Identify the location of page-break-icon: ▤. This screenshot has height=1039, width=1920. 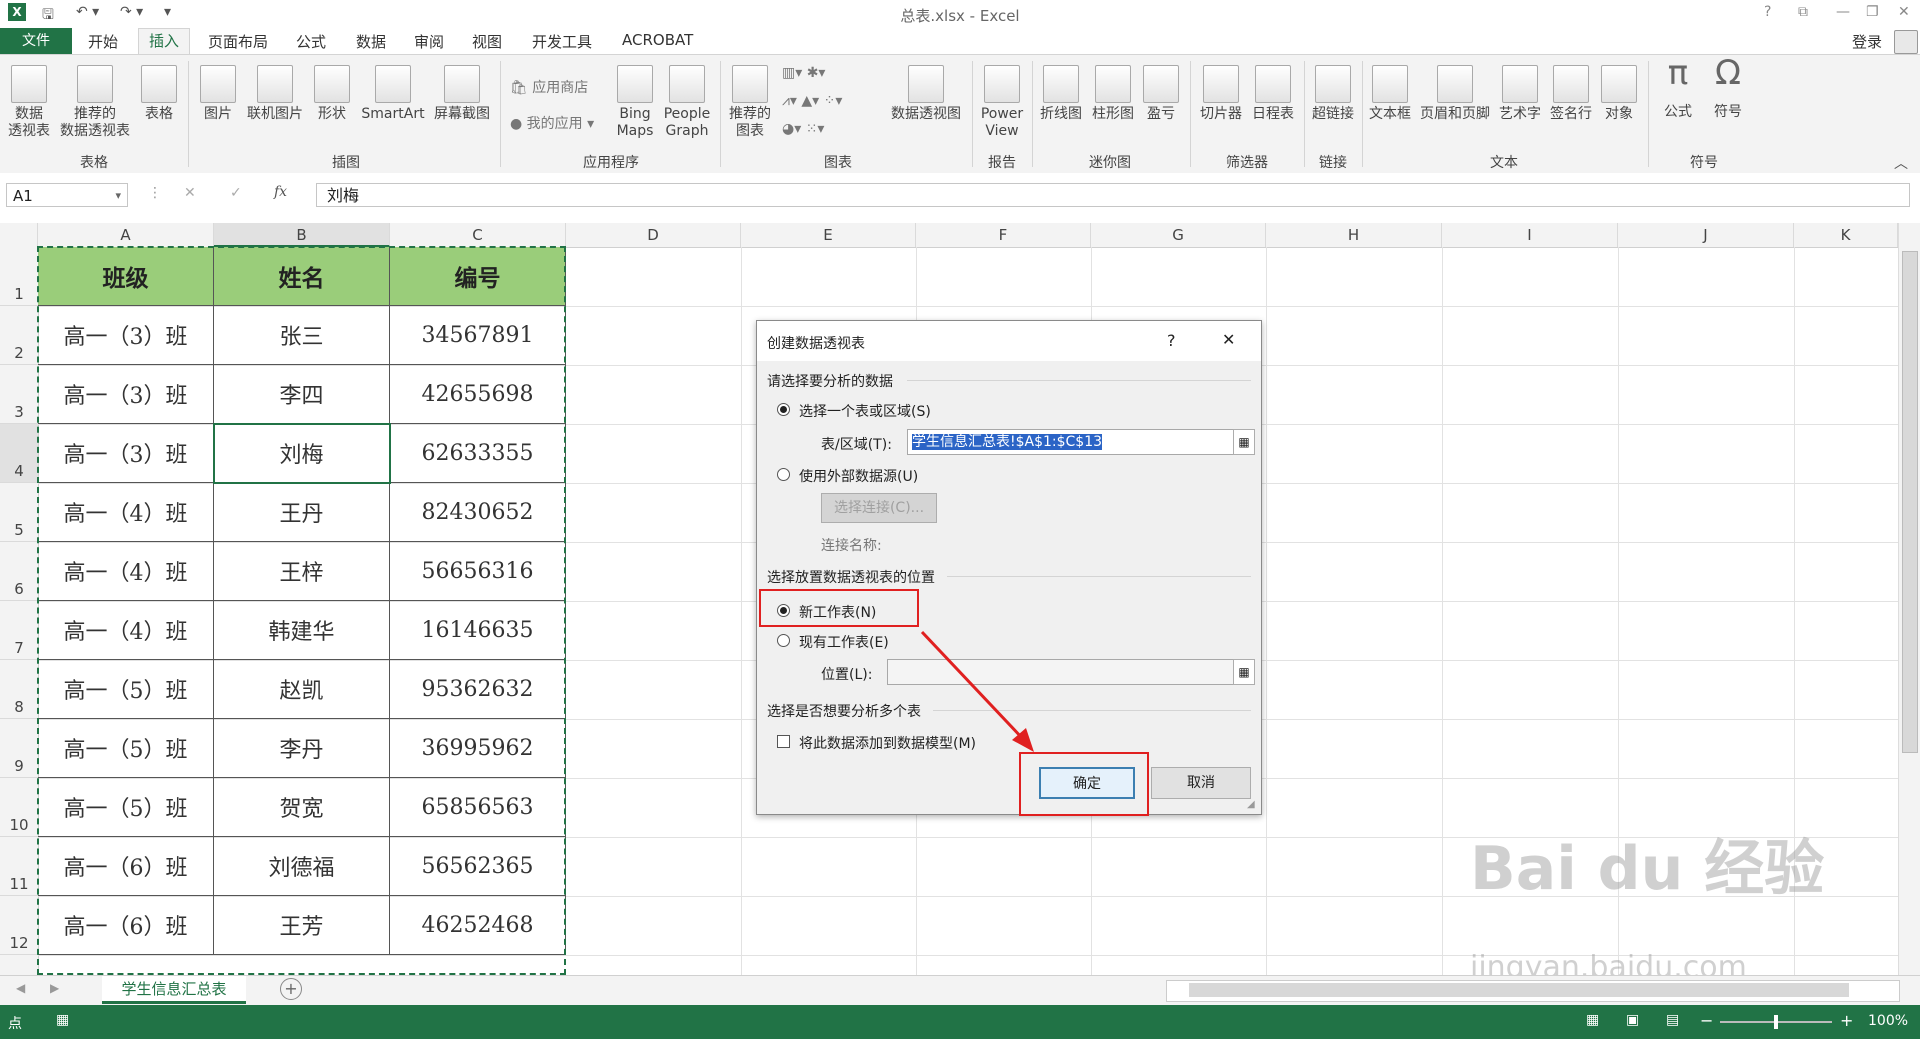
(1672, 1020).